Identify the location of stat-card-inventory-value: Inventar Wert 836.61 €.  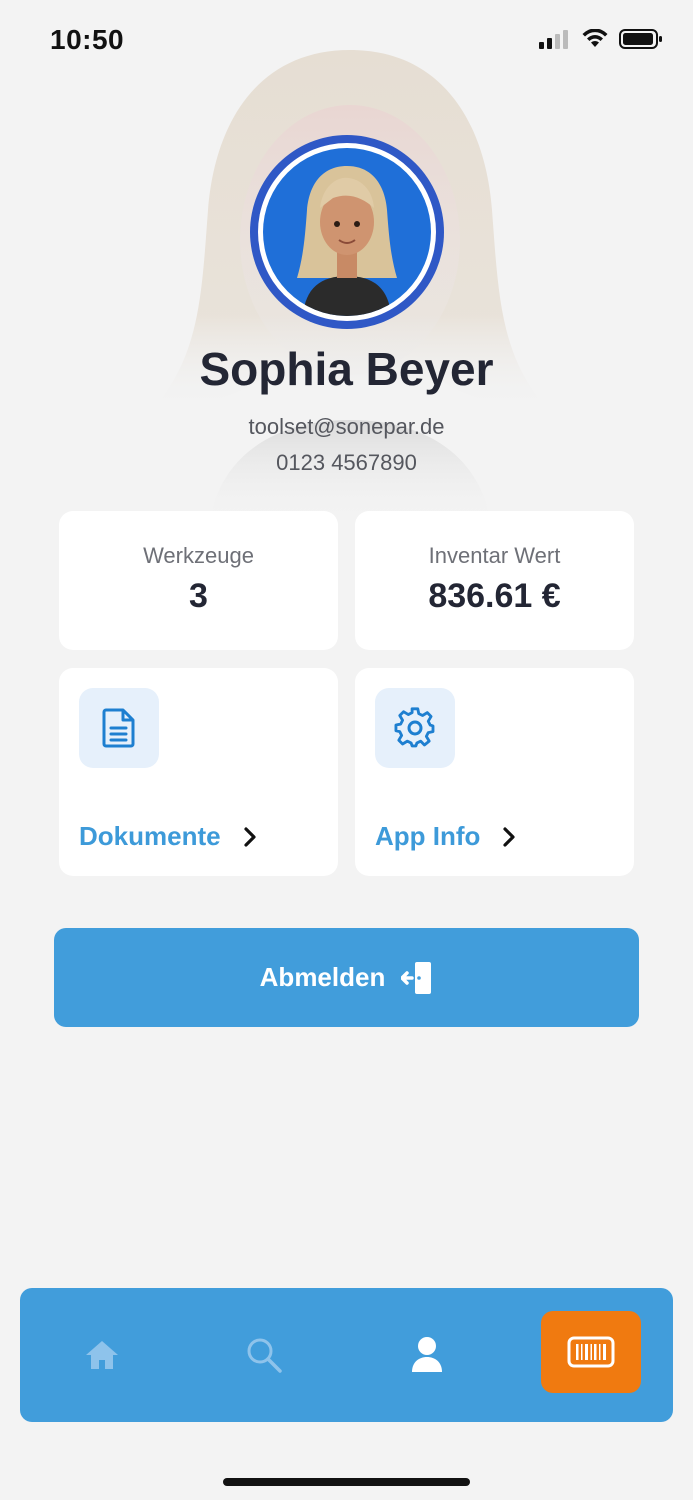
(494, 580).